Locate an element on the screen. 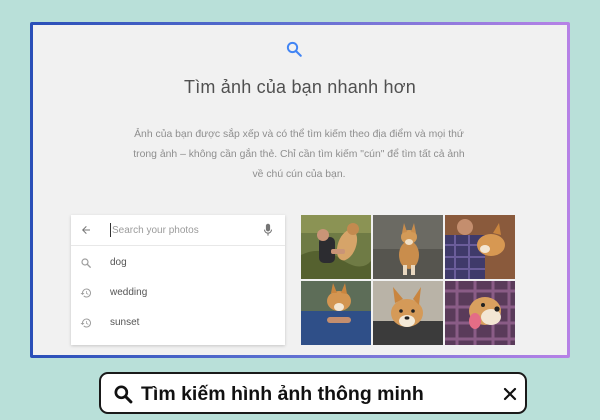  feature-banner: Tìm kiếm hình ảnh thông minh is located at coordinates (313, 393).